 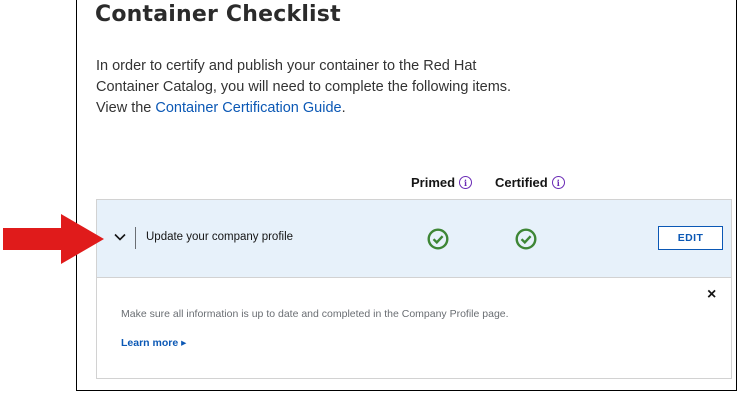 What do you see at coordinates (135, 238) in the screenshot?
I see `divider` at bounding box center [135, 238].